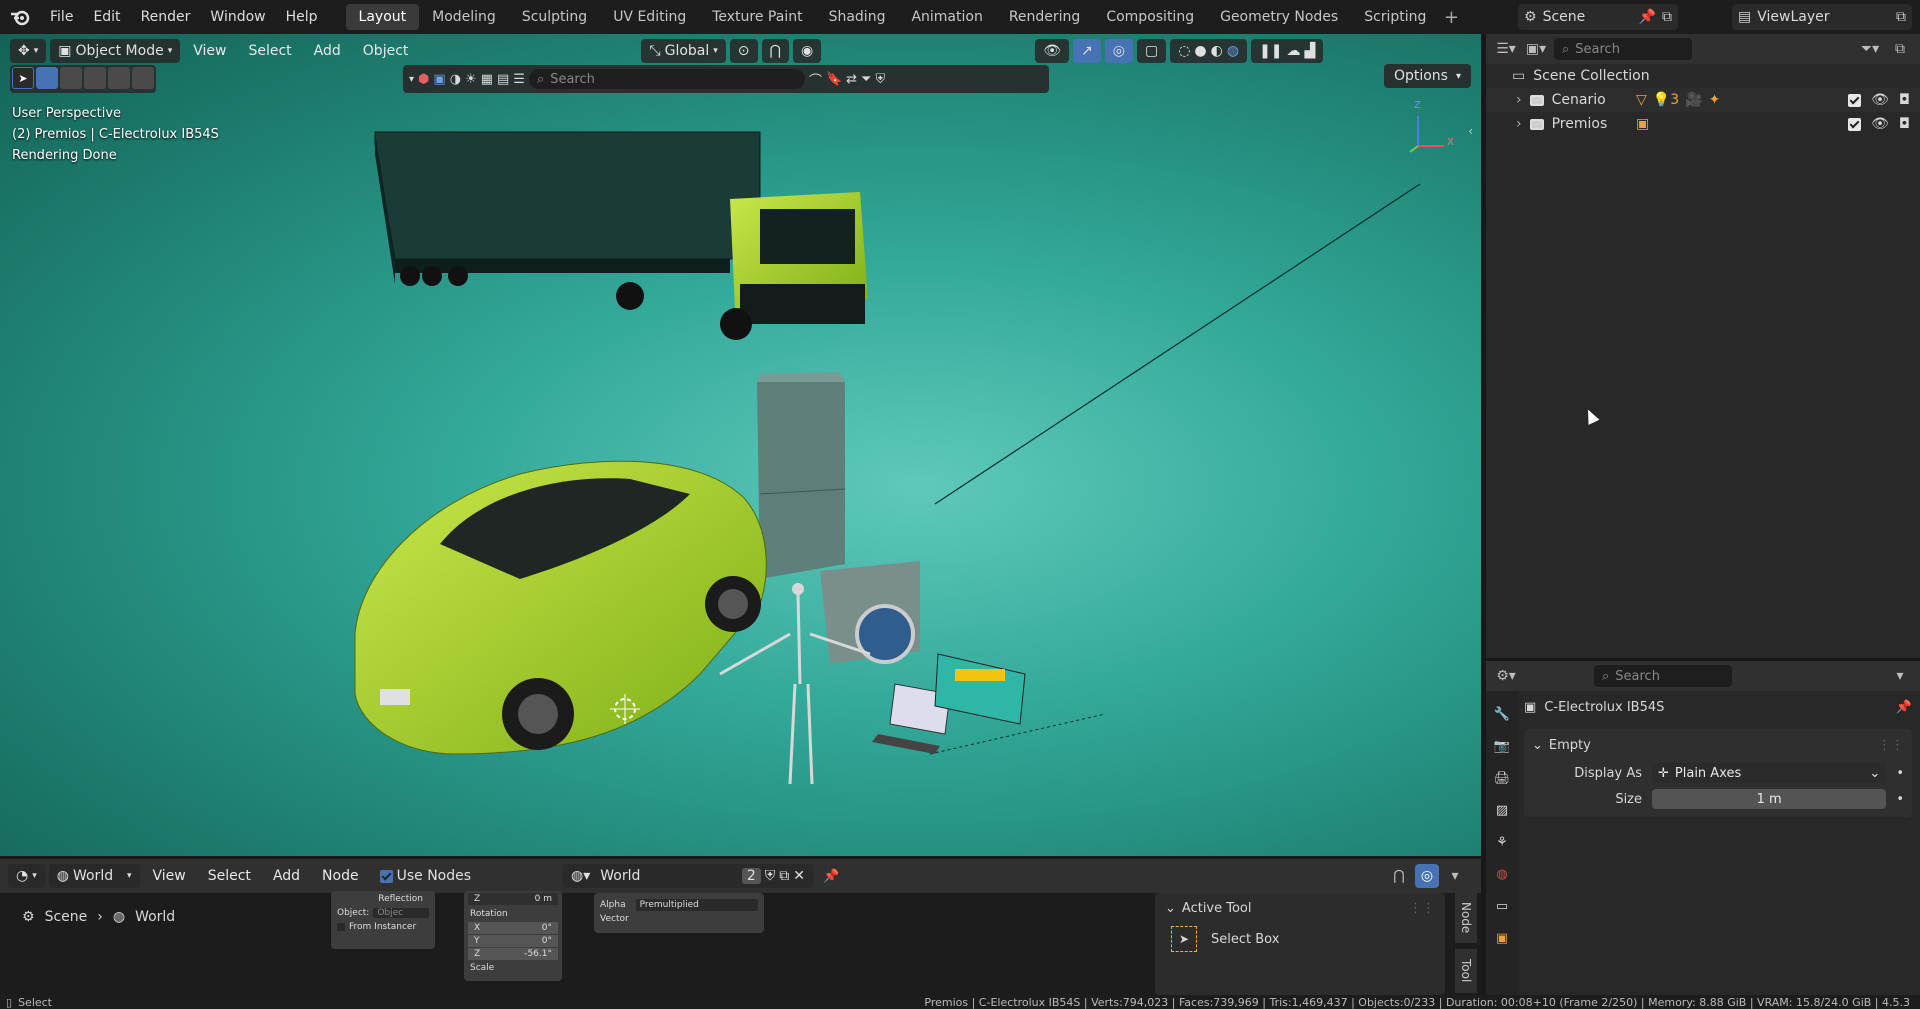 The height and width of the screenshot is (1009, 1920). Describe the element at coordinates (519, 79) in the screenshot. I see `filter-list-icon: ☰` at that location.